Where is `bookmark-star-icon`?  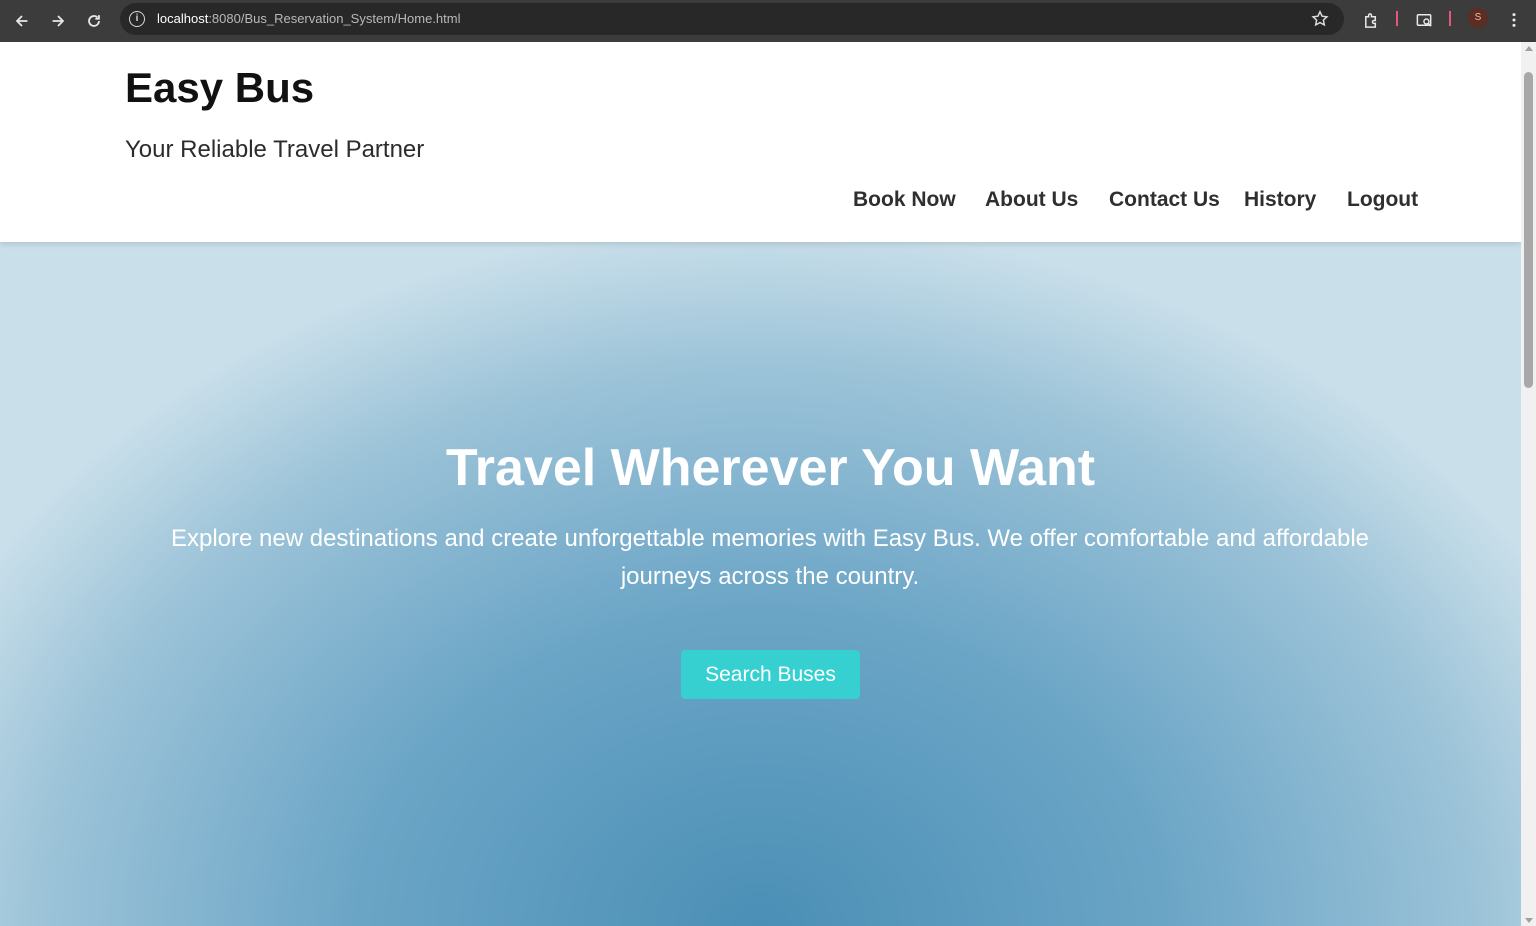 bookmark-star-icon is located at coordinates (1320, 19).